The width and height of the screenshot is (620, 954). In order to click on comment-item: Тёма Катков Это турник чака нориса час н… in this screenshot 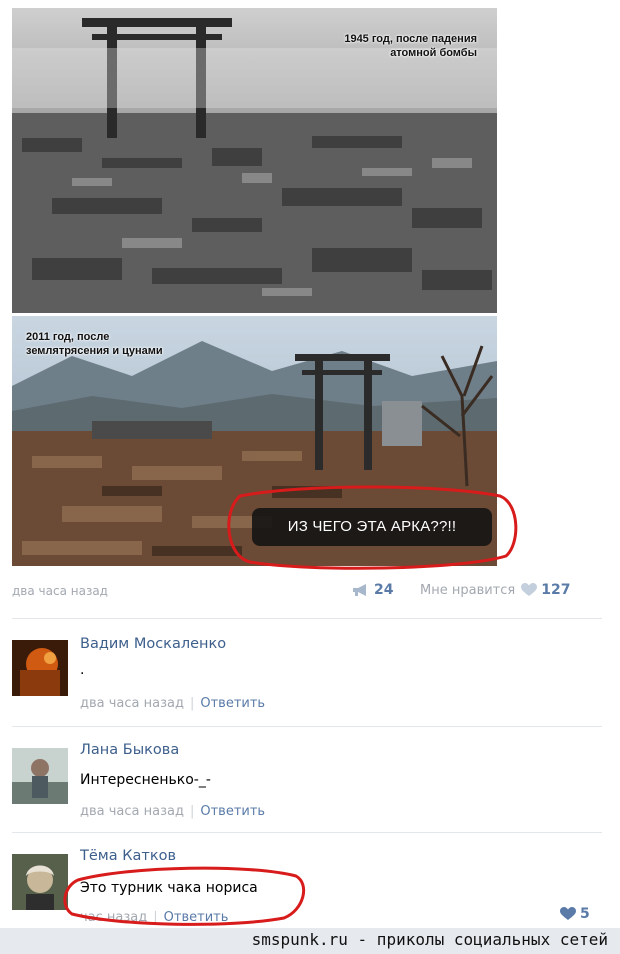, I will do `click(307, 888)`.